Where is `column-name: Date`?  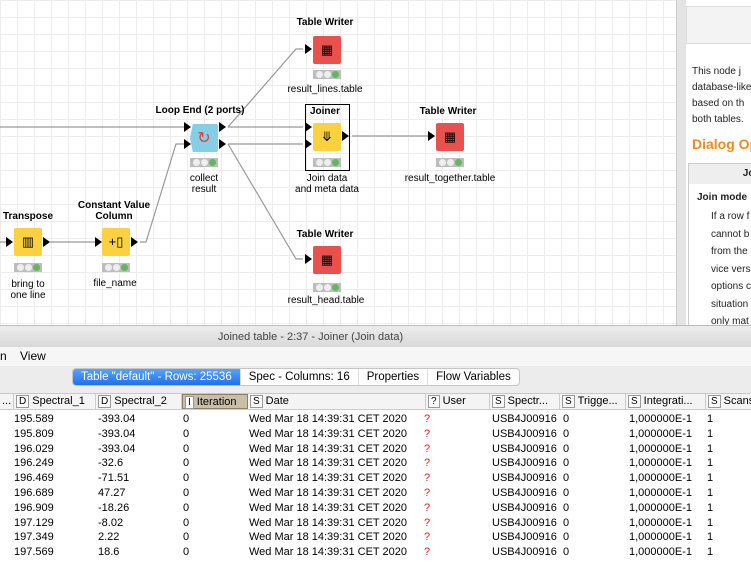
column-name: Date is located at coordinates (277, 401).